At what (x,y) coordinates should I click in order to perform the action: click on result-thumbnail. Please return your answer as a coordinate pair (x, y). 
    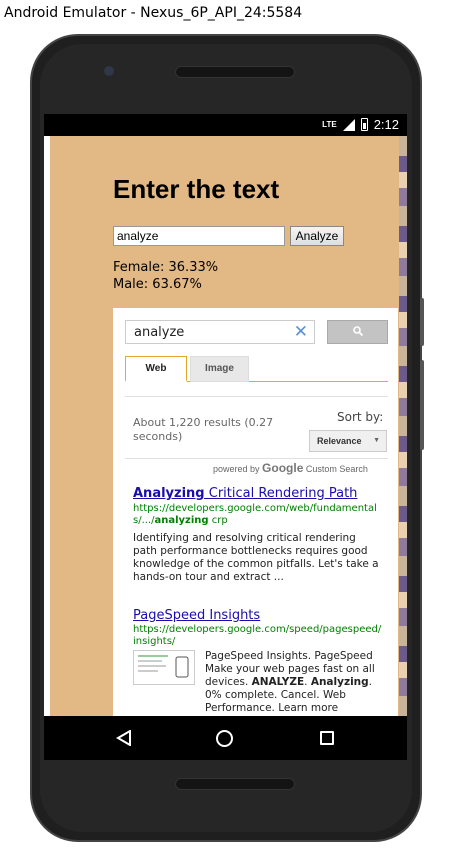
    Looking at the image, I should click on (164, 667).